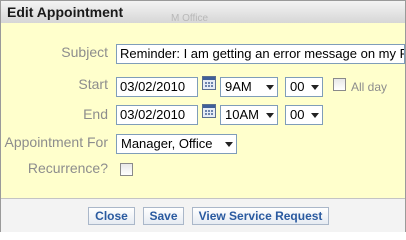  What do you see at coordinates (163, 216) in the screenshot?
I see `save-button: Save` at bounding box center [163, 216].